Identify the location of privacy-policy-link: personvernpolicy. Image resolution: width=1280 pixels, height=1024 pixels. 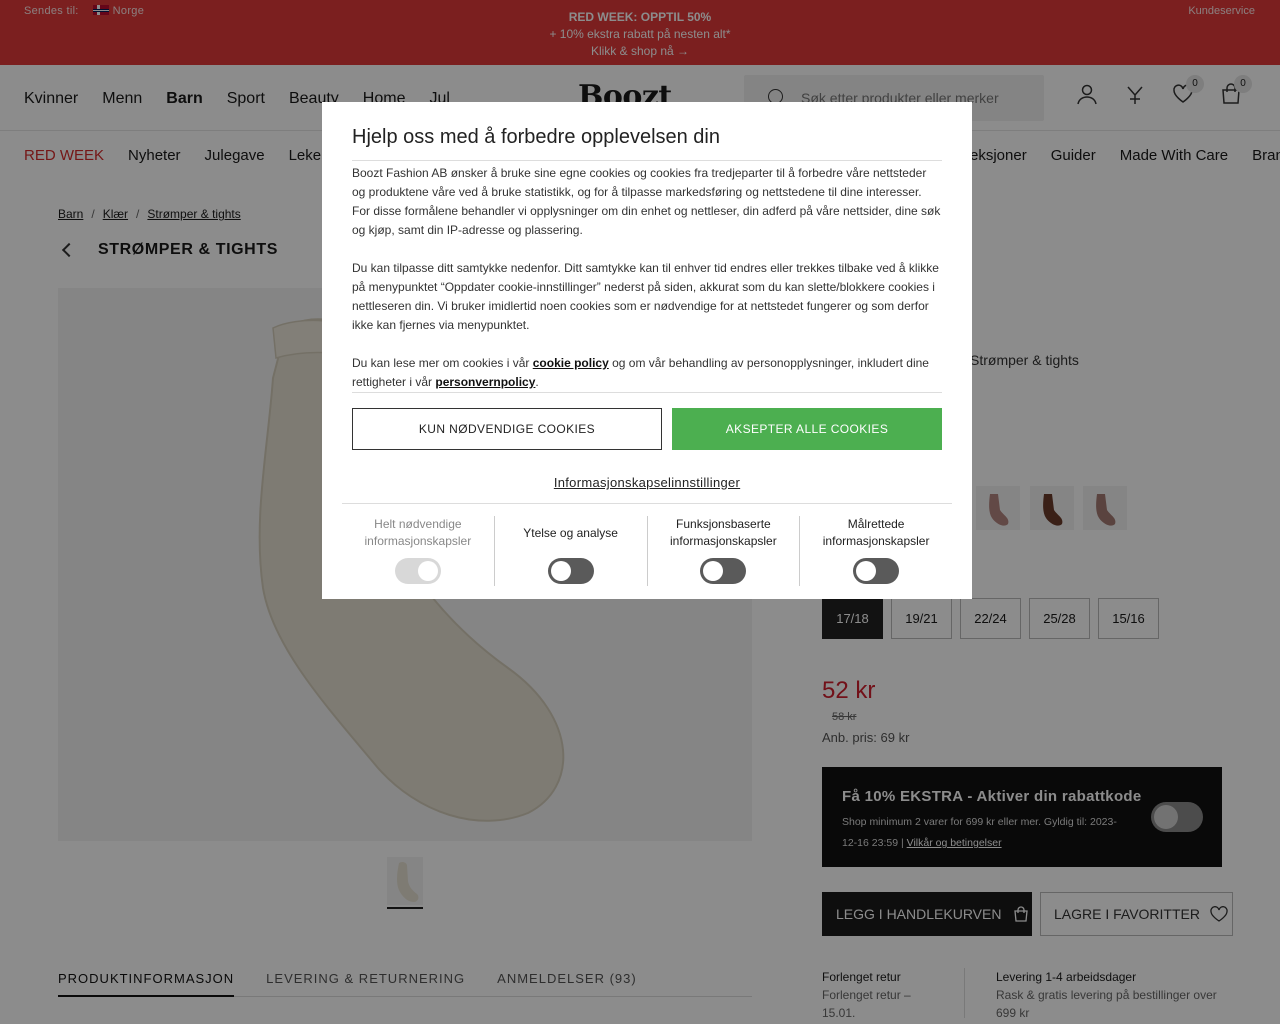
(485, 382).